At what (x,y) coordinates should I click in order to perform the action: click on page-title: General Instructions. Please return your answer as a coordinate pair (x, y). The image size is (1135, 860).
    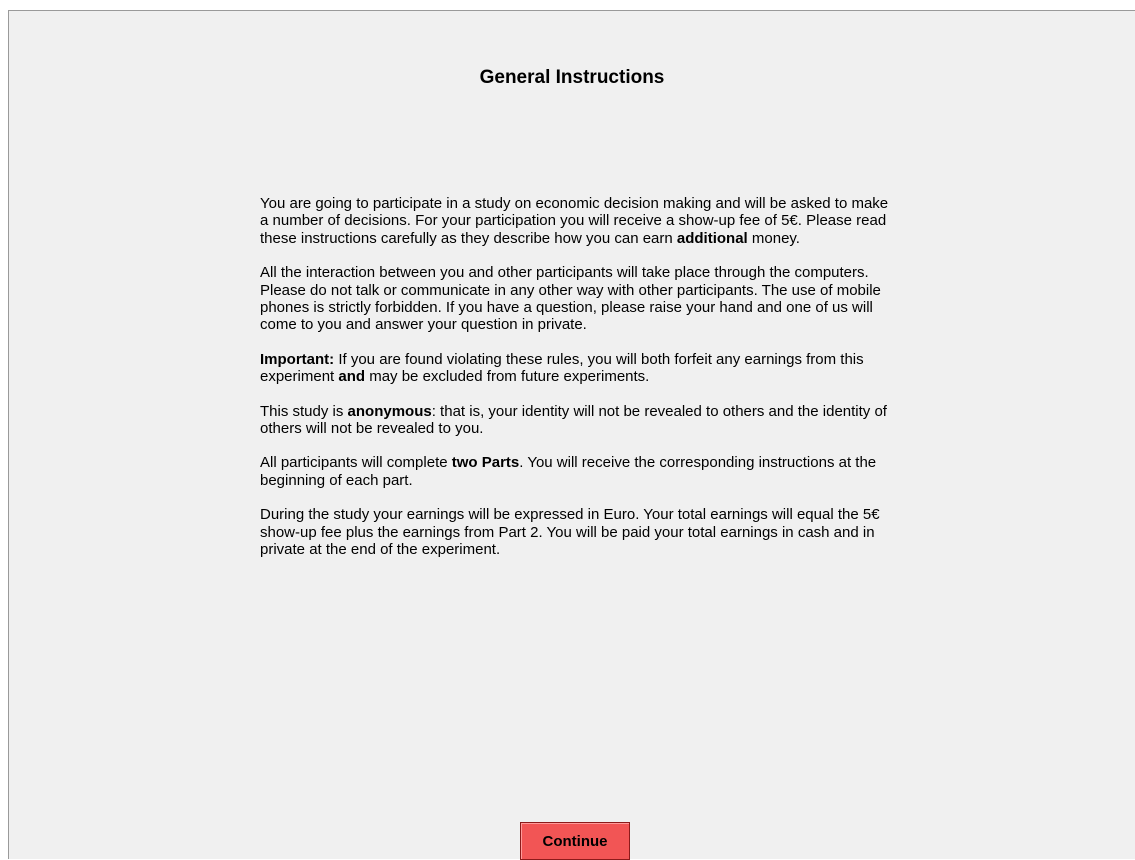
    Looking at the image, I should click on (572, 77).